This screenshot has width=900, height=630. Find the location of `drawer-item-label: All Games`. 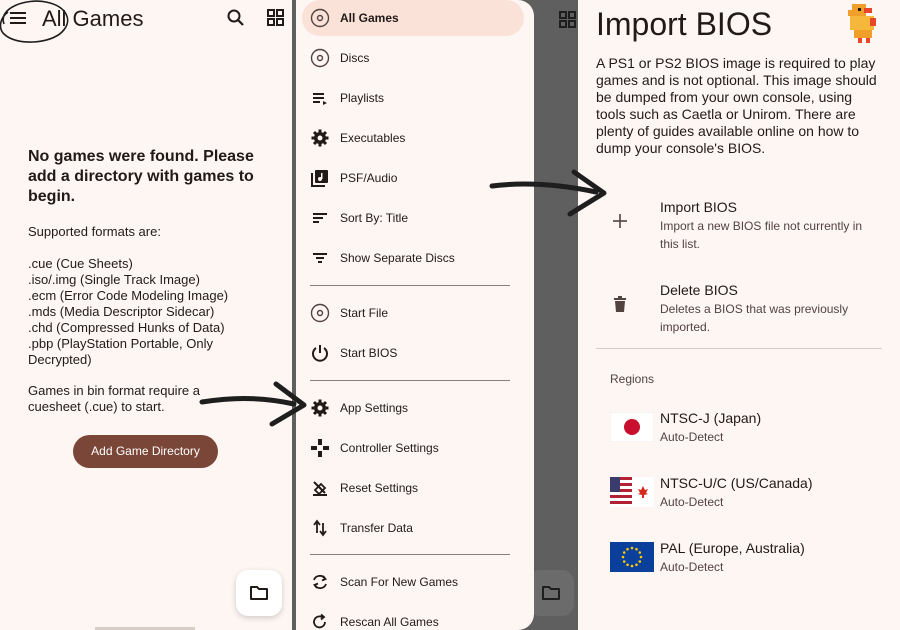

drawer-item-label: All Games is located at coordinates (369, 18).